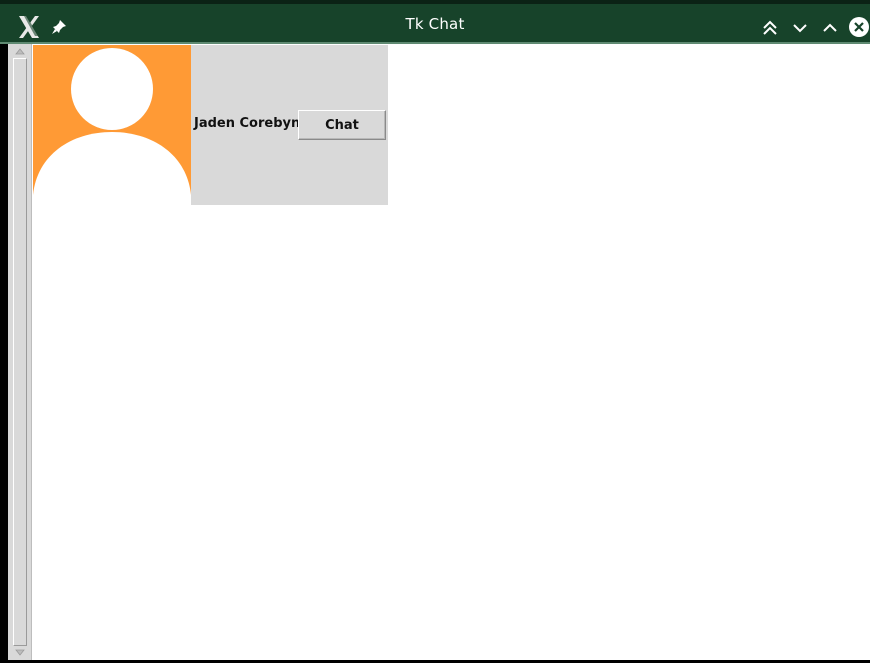  What do you see at coordinates (830, 28) in the screenshot?
I see `chevron-up-icon` at bounding box center [830, 28].